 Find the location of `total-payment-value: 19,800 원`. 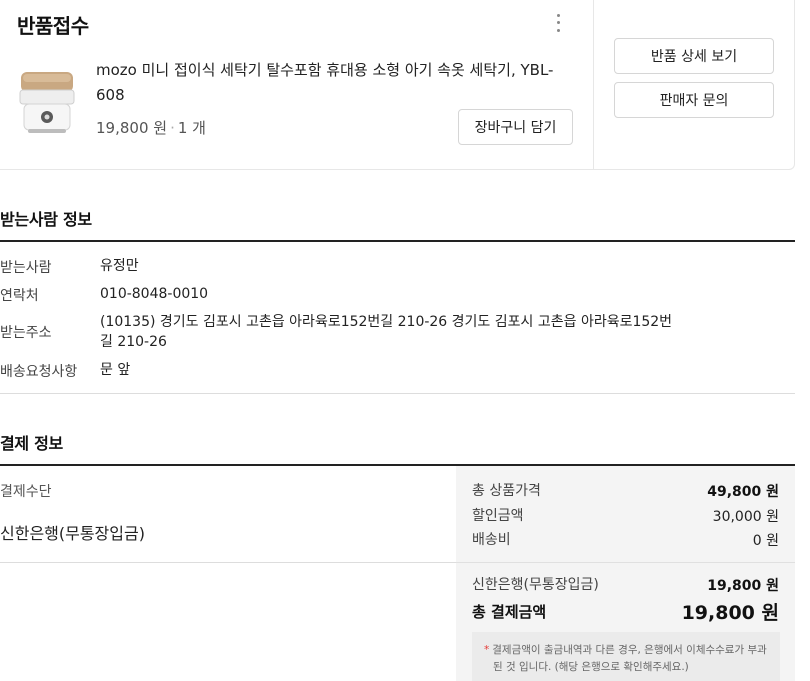

total-payment-value: 19,800 원 is located at coordinates (730, 613).